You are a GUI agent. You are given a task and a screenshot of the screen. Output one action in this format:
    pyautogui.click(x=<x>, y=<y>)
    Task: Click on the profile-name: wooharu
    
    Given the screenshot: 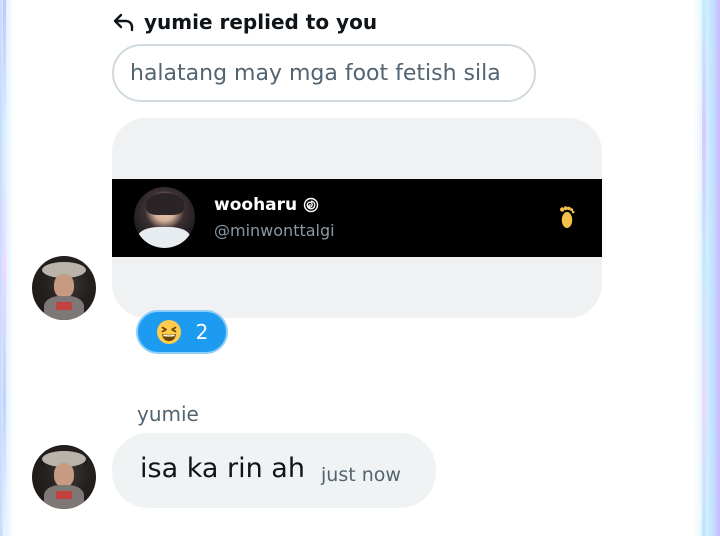 What is the action you would take?
    pyautogui.click(x=266, y=205)
    